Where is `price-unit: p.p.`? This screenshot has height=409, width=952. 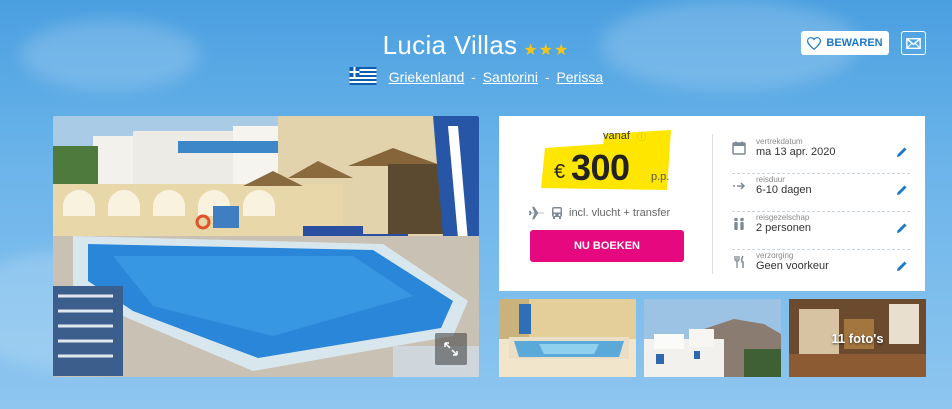
price-unit: p.p. is located at coordinates (660, 177).